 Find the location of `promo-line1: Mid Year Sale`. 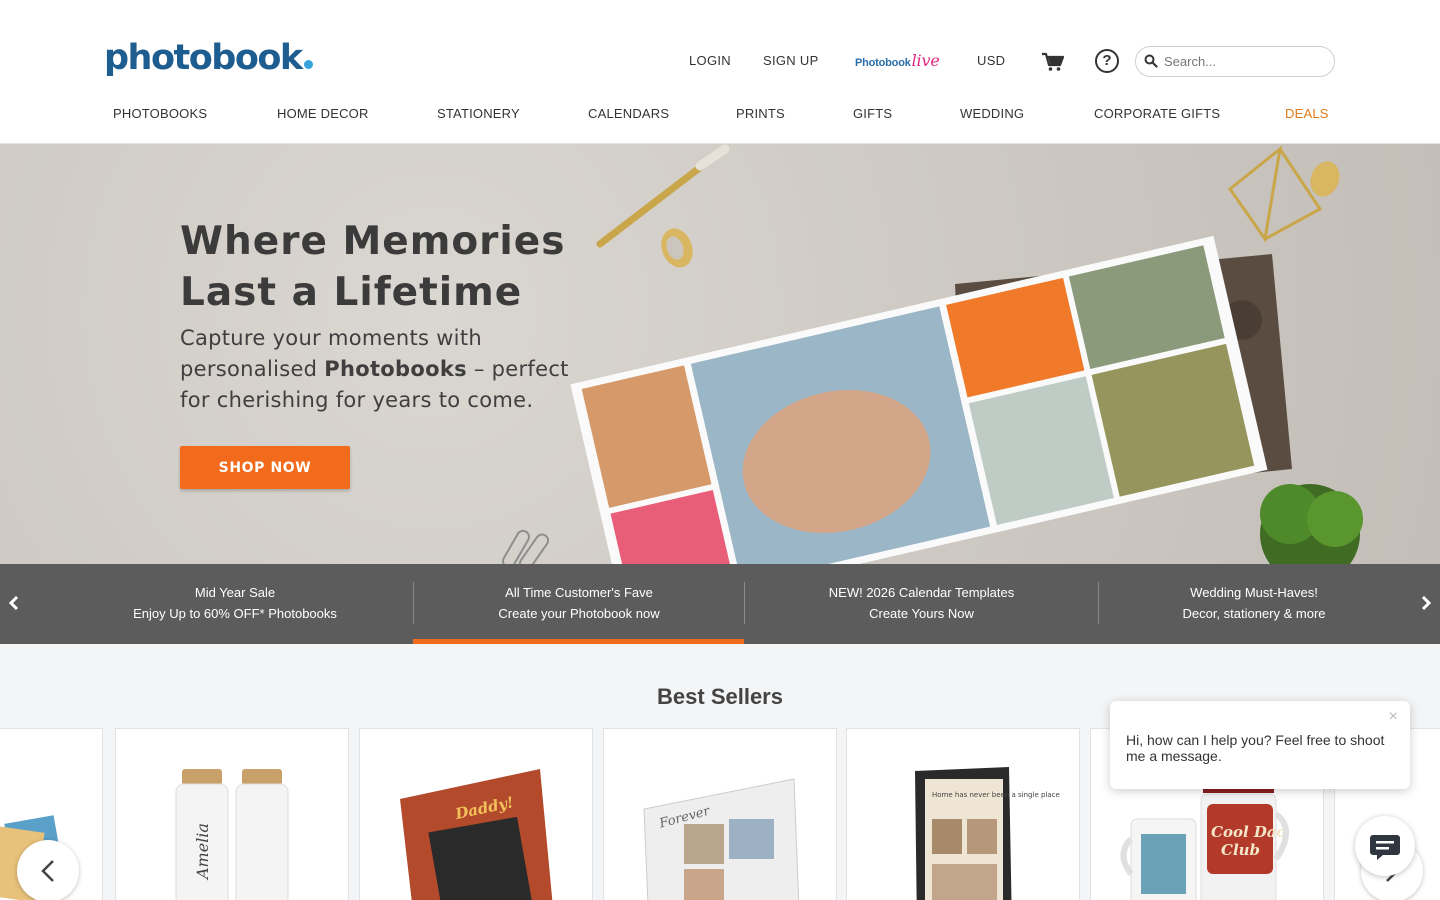

promo-line1: Mid Year Sale is located at coordinates (235, 592).